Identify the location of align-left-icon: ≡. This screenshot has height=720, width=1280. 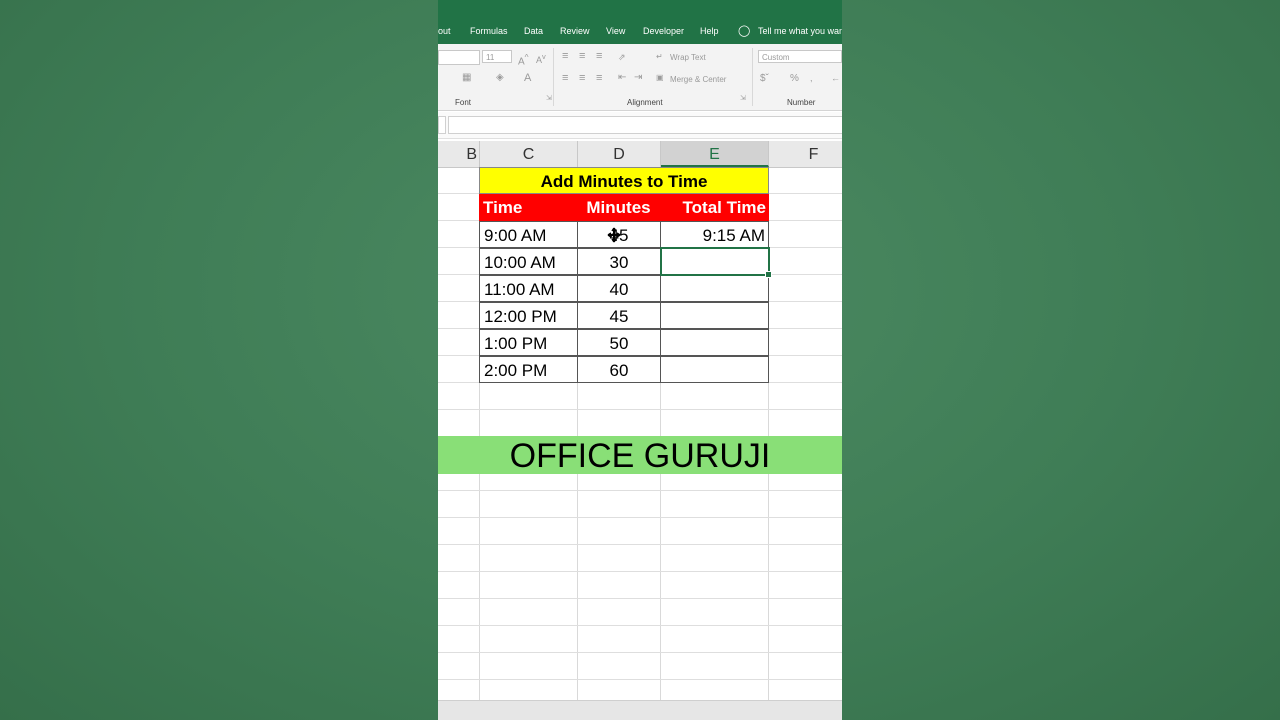
(565, 78).